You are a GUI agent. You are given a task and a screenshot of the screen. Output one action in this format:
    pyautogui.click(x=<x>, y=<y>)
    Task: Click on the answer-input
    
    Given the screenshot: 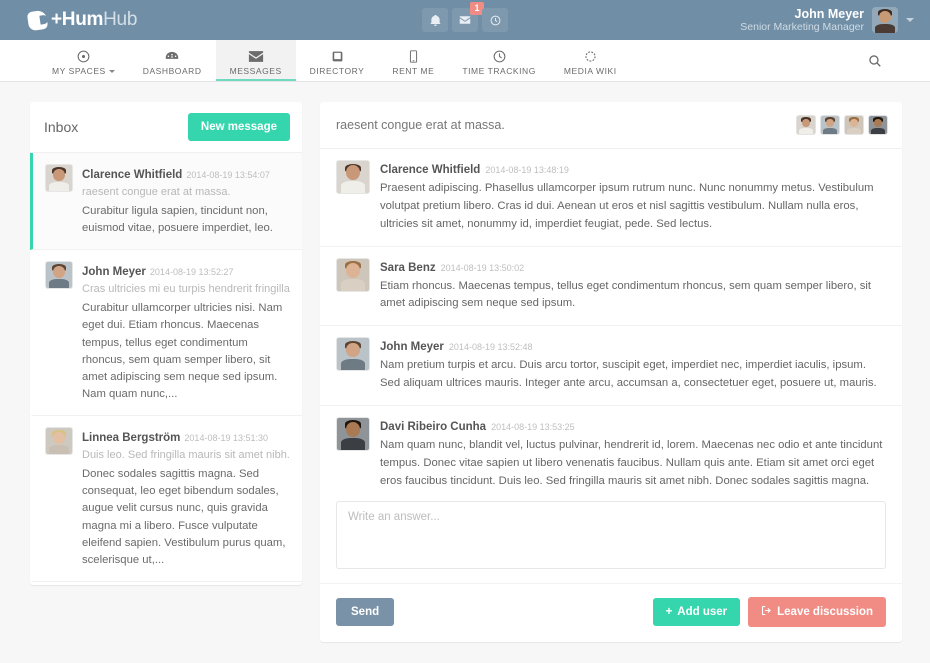 What is the action you would take?
    pyautogui.click(x=611, y=535)
    